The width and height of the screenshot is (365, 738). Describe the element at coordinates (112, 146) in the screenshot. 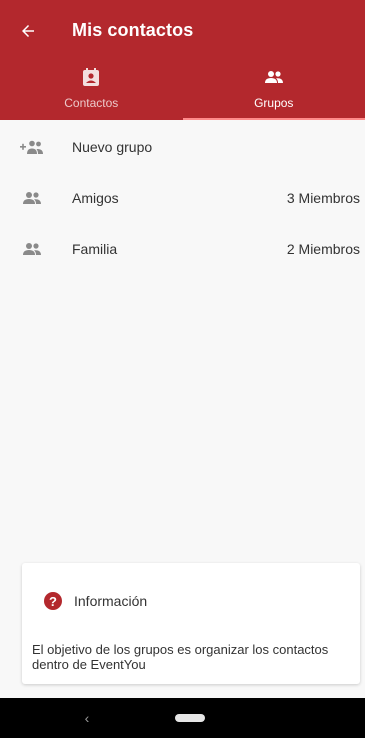

I see `new-group-label: Nuevo grupo` at that location.